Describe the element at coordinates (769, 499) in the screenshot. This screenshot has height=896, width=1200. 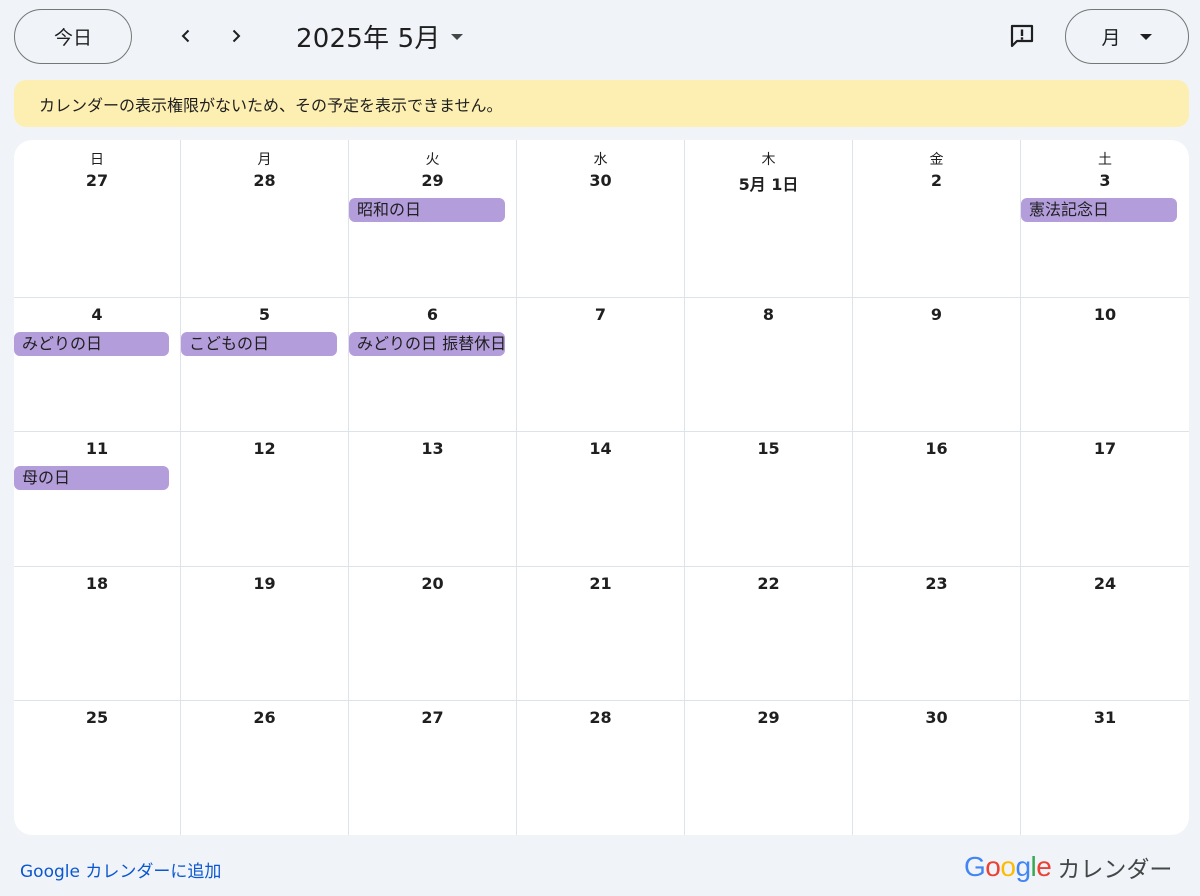
I see `day-cell: 15` at that location.